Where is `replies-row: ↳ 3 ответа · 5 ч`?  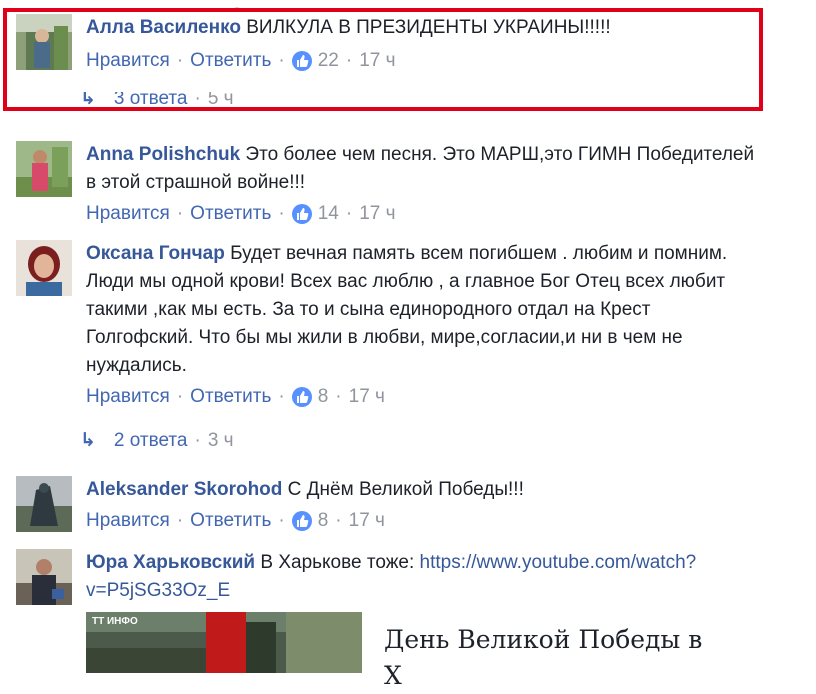
replies-row: ↳ 3 ответа · 5 ч is located at coordinates (157, 99).